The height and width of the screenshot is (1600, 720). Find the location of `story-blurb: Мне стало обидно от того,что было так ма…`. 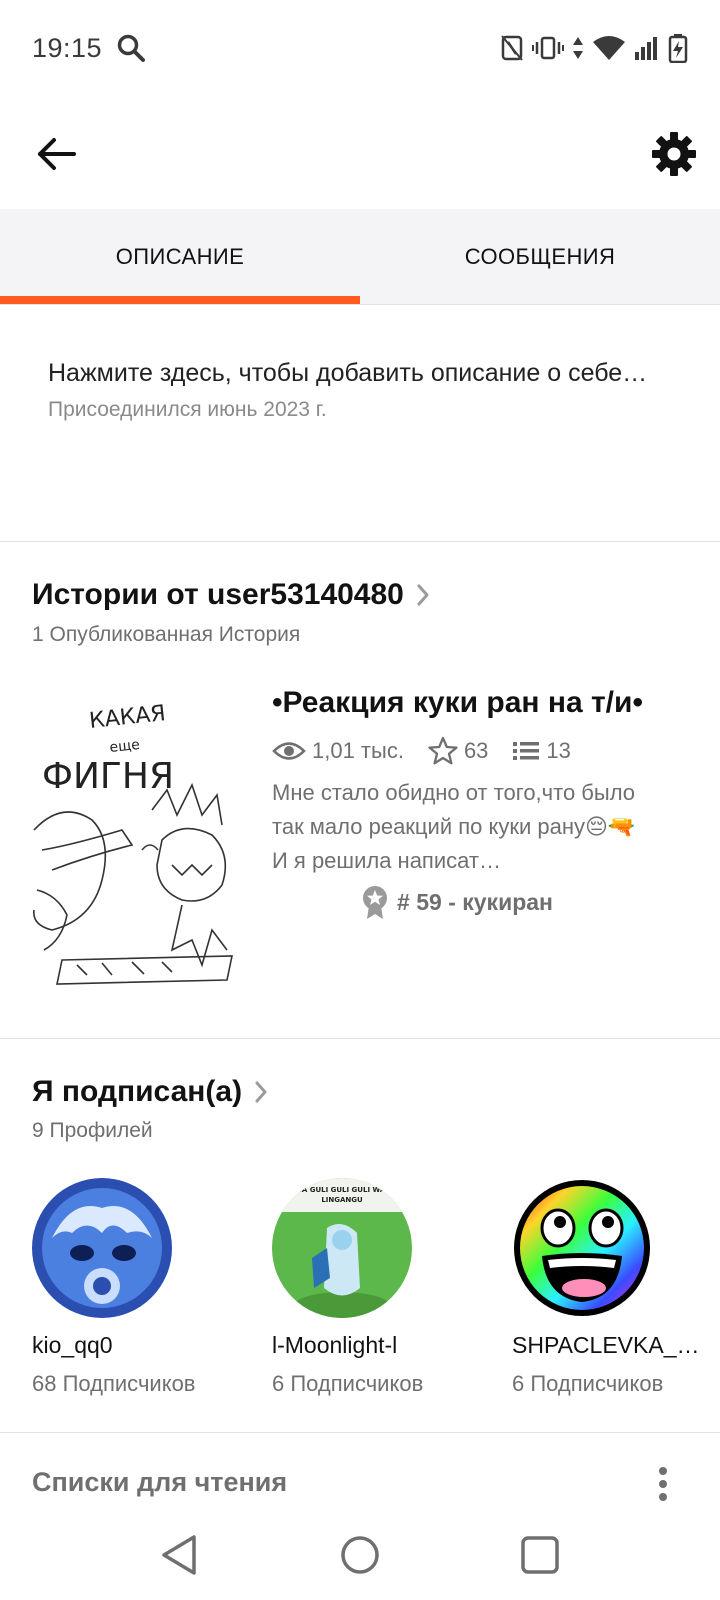

story-blurb: Мне стало обидно от того,что было так ма… is located at coordinates (454, 826).